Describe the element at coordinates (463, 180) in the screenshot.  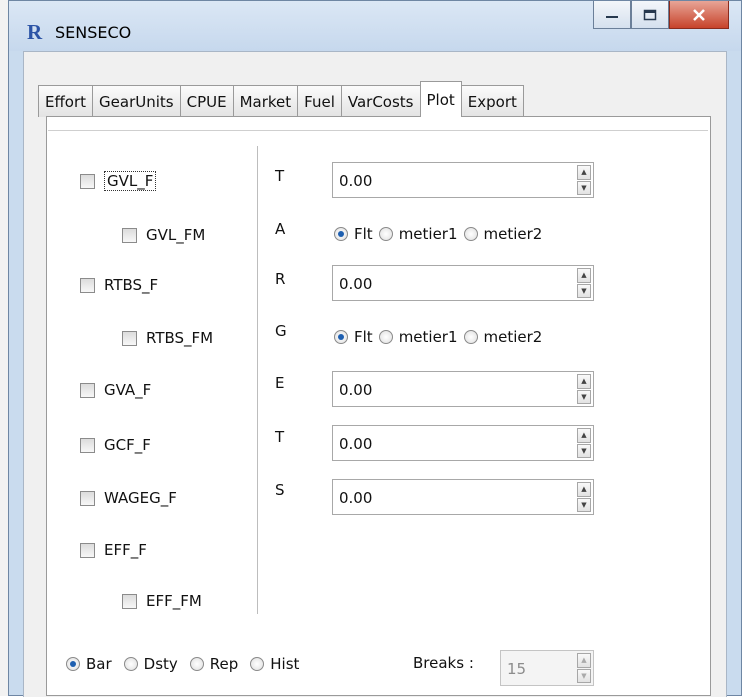
I see `spin-box-t: 0.00 ▲ ▼` at that location.